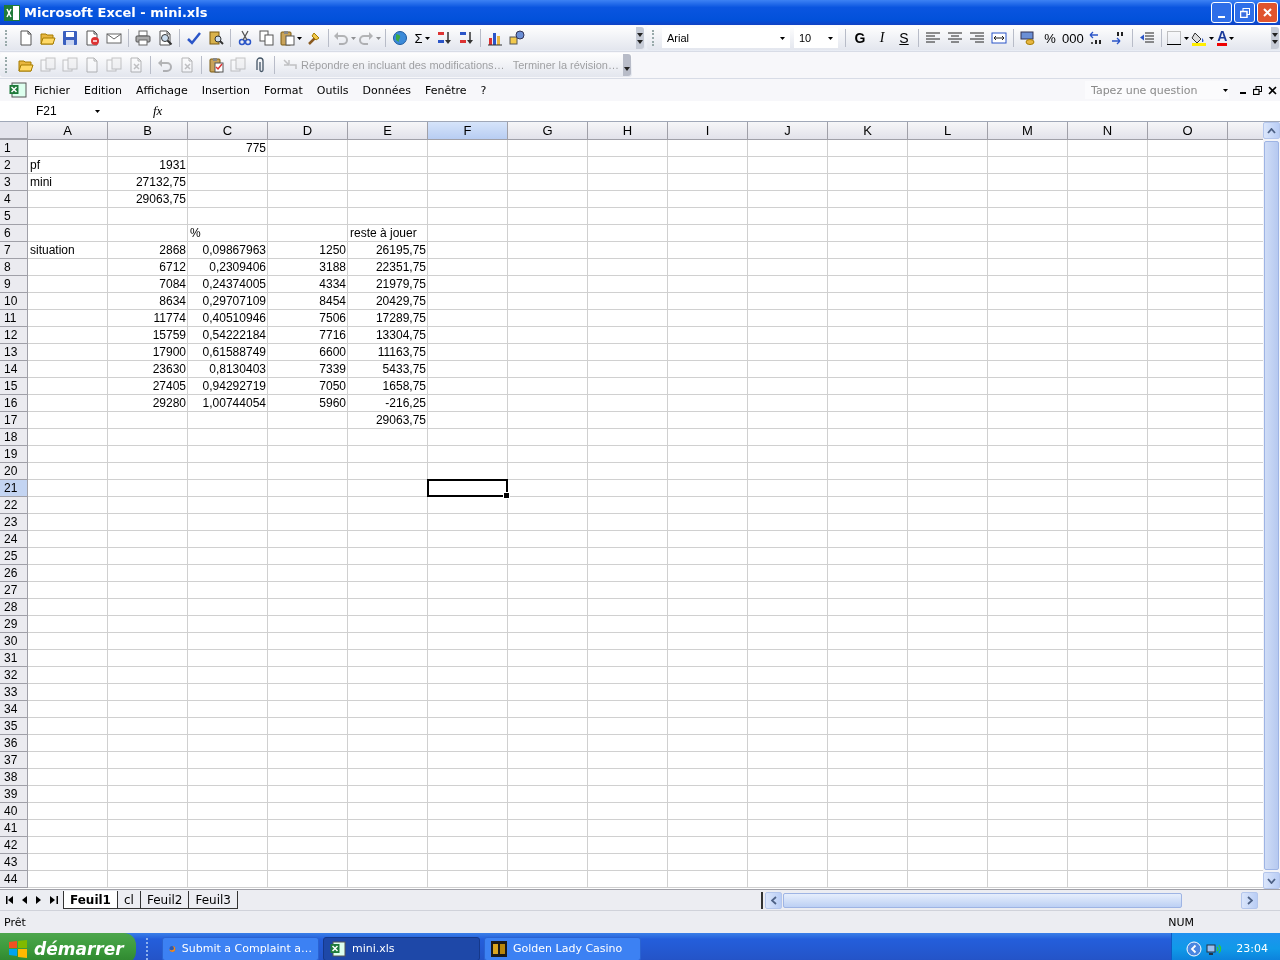 The width and height of the screenshot is (1280, 960). Describe the element at coordinates (148, 250) in the screenshot. I see `table-cell: 2868` at that location.